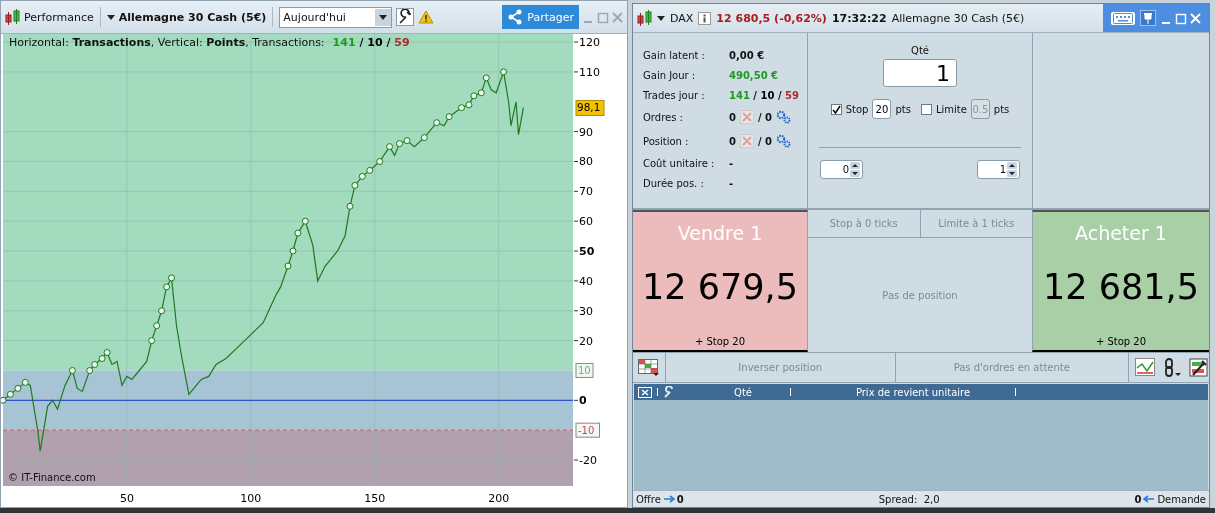  I want to click on grid-icon, so click(648, 367).